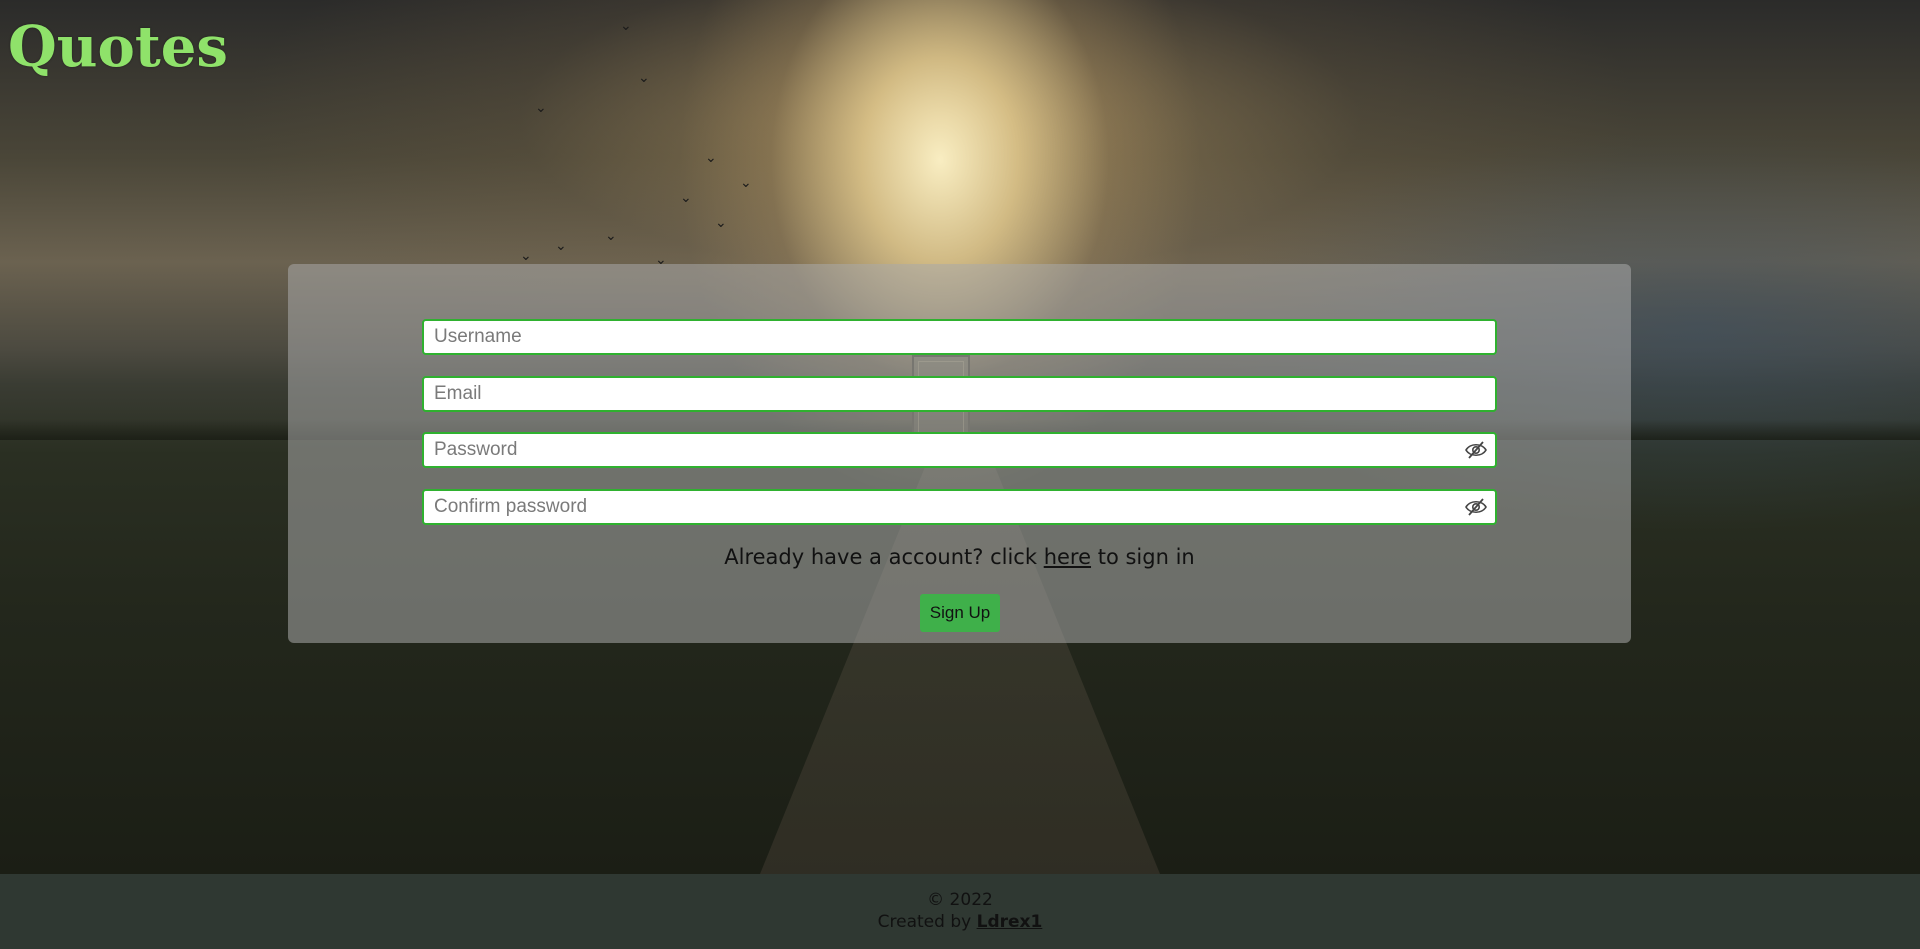 This screenshot has width=1920, height=949. What do you see at coordinates (881, 557) in the screenshot?
I see `signin-prefix: Already have a account? click` at bounding box center [881, 557].